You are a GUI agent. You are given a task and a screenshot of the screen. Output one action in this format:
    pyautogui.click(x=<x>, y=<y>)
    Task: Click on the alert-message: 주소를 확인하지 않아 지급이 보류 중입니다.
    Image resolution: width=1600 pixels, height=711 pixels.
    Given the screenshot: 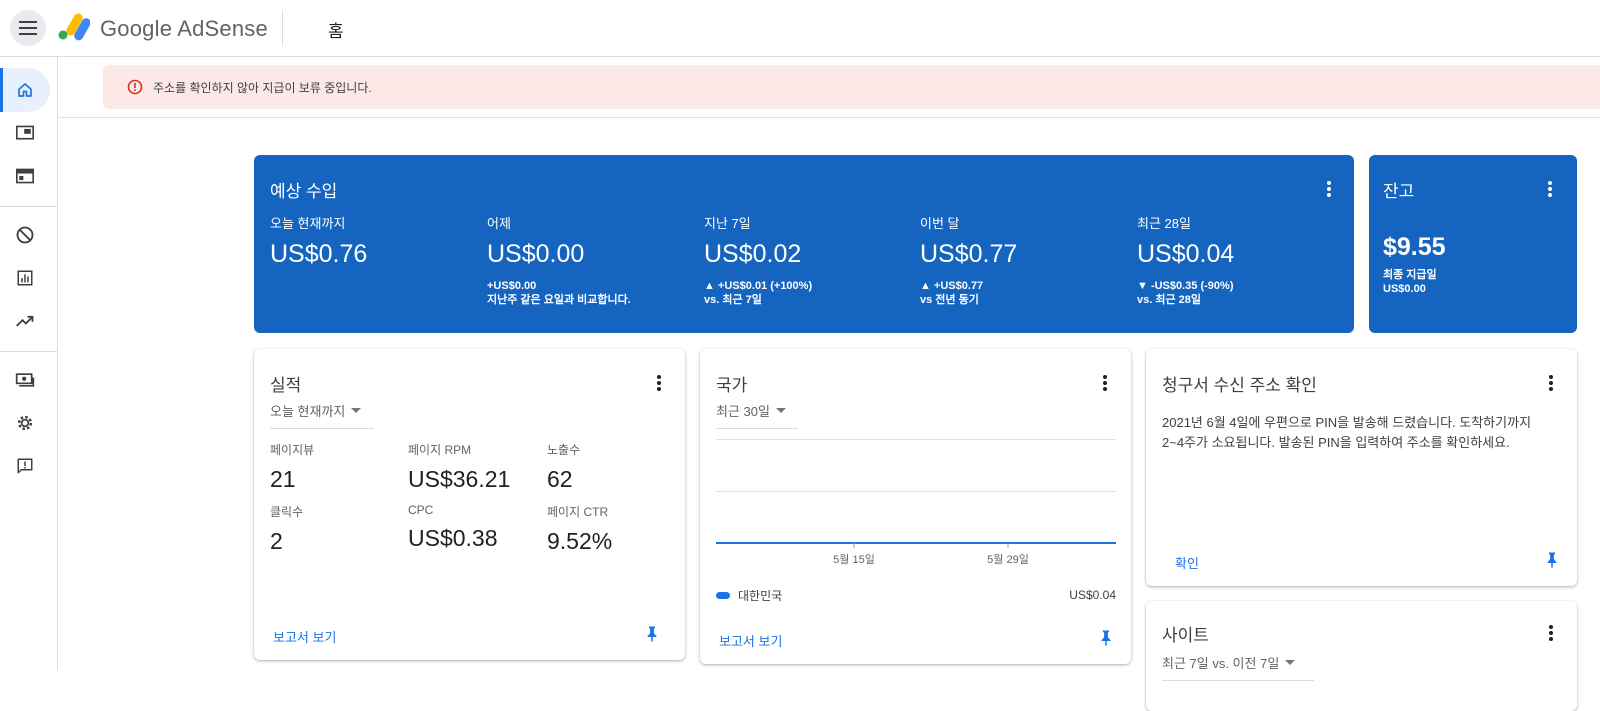 What is the action you would take?
    pyautogui.click(x=262, y=87)
    